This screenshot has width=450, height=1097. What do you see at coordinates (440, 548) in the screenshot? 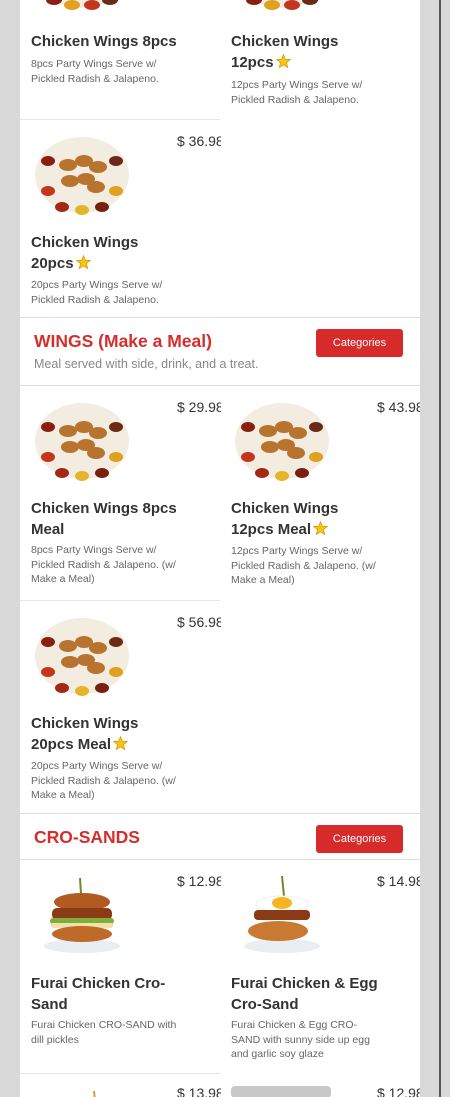
I see `scrollbar` at bounding box center [440, 548].